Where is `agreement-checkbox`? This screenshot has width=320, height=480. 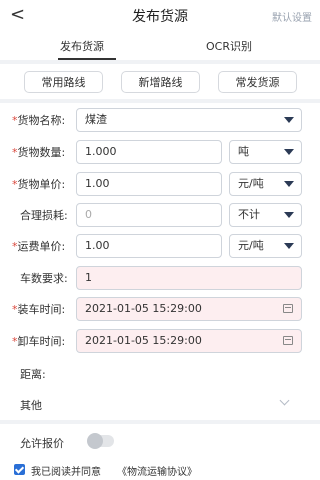
agreement-checkbox is located at coordinates (19, 469).